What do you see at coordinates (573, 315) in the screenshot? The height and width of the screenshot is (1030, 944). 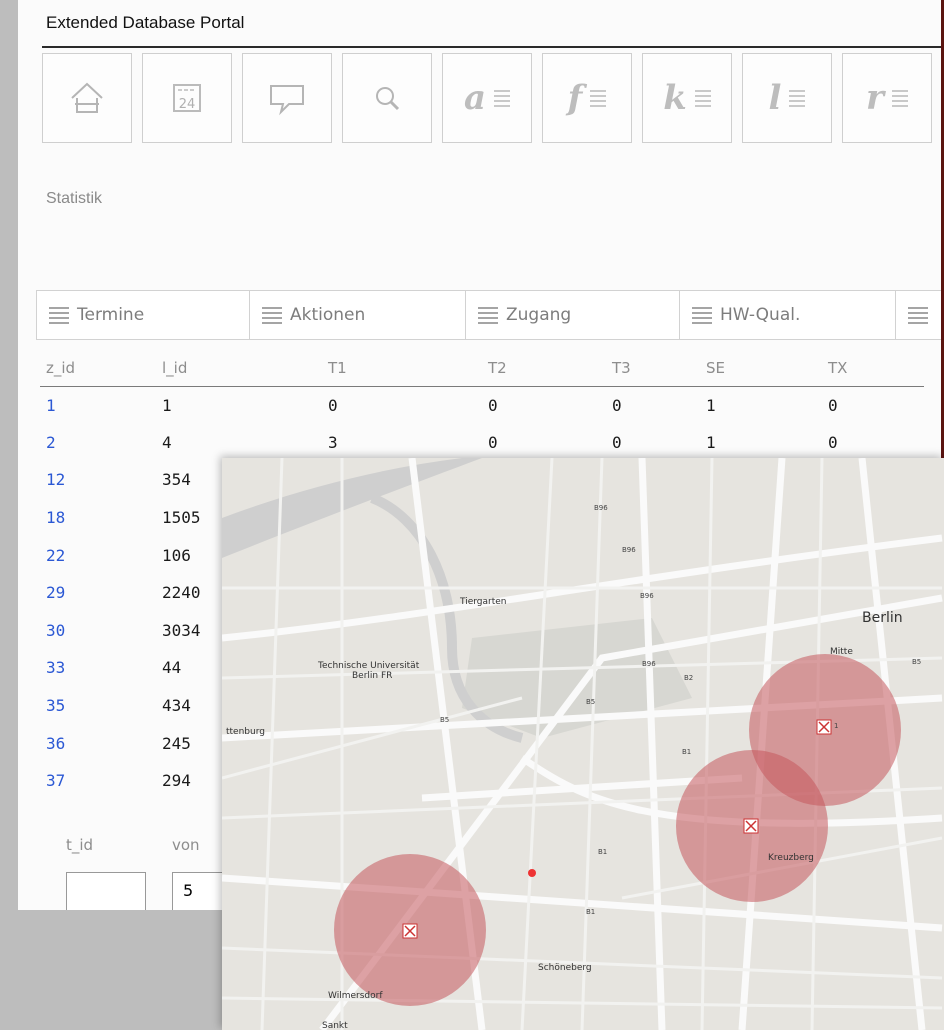 I see `tab-zugang: Zugang` at bounding box center [573, 315].